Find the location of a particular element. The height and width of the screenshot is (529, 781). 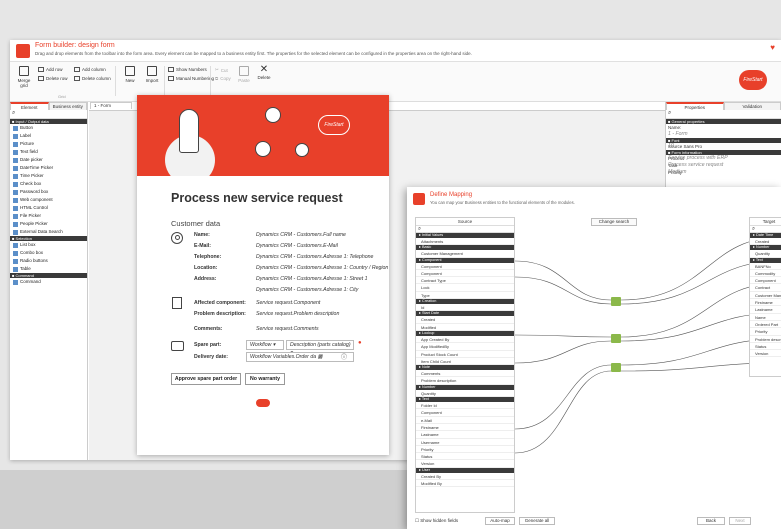

target-search: ⌕ is located at coordinates (765, 229).